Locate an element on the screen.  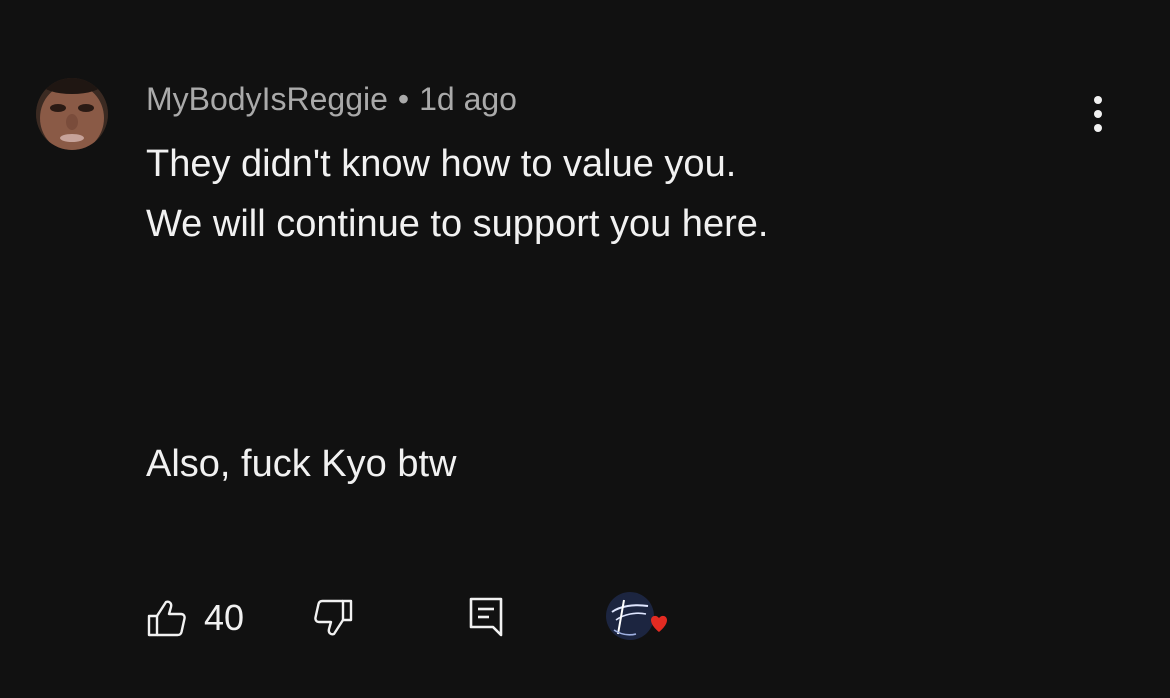
avatar is located at coordinates (72, 114).